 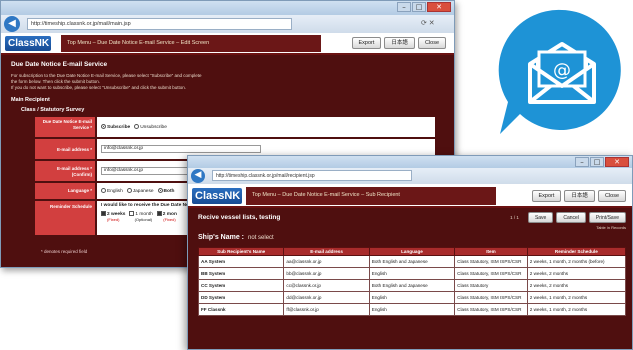 What do you see at coordinates (576, 251) in the screenshot?
I see `column-header: Reminder Schedule` at bounding box center [576, 251].